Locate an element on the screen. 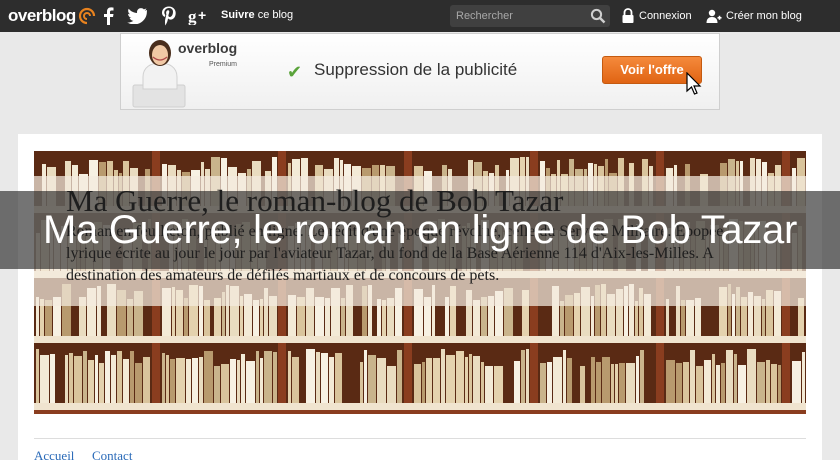 The width and height of the screenshot is (840, 460). signup-label: Créer mon blog is located at coordinates (764, 16).